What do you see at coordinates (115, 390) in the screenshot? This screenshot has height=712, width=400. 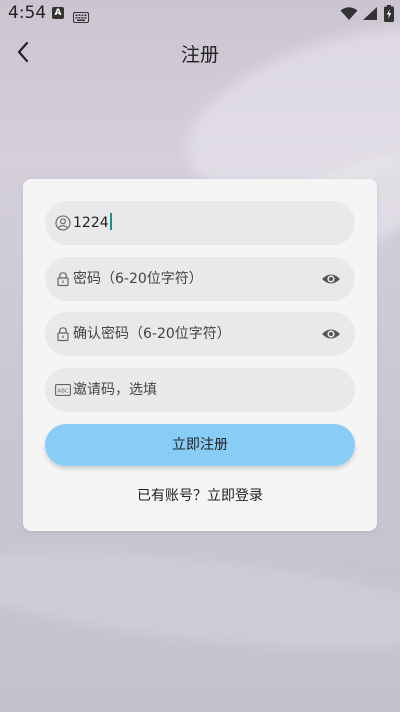 I see `invite-code-input: 邀请码，选填` at bounding box center [115, 390].